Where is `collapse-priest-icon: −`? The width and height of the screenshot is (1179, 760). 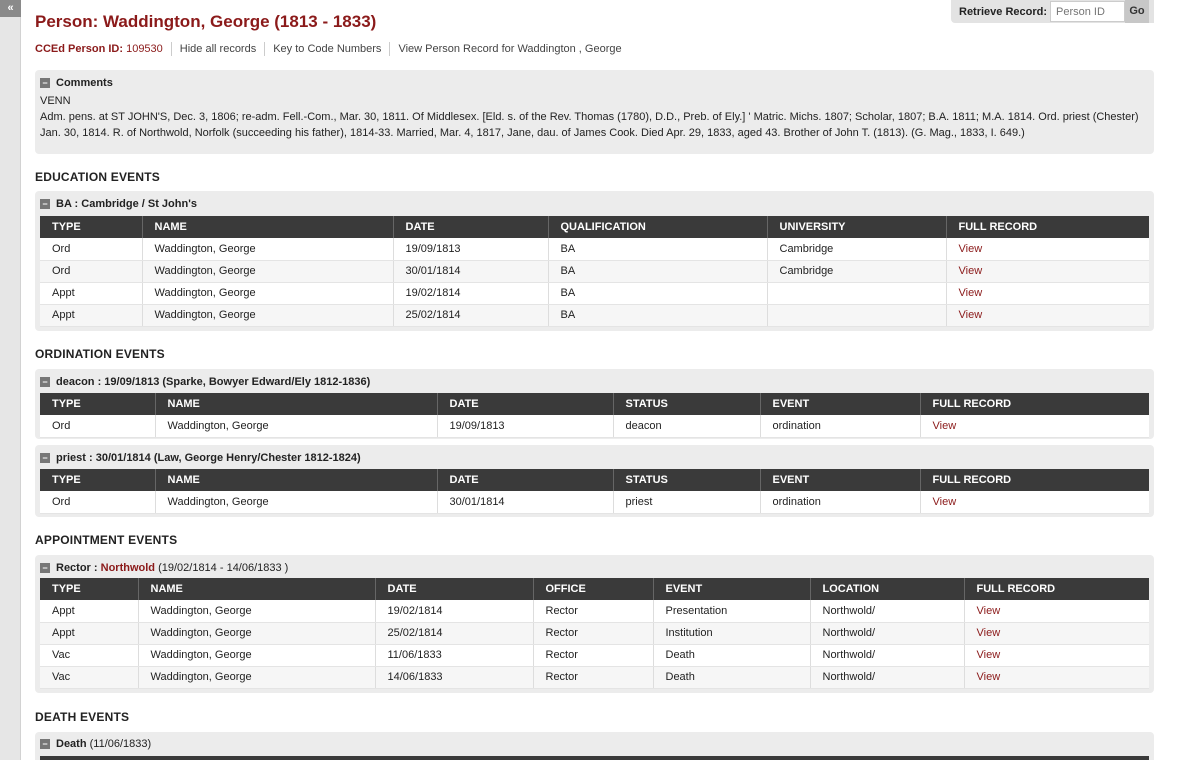
collapse-priest-icon: − is located at coordinates (45, 458).